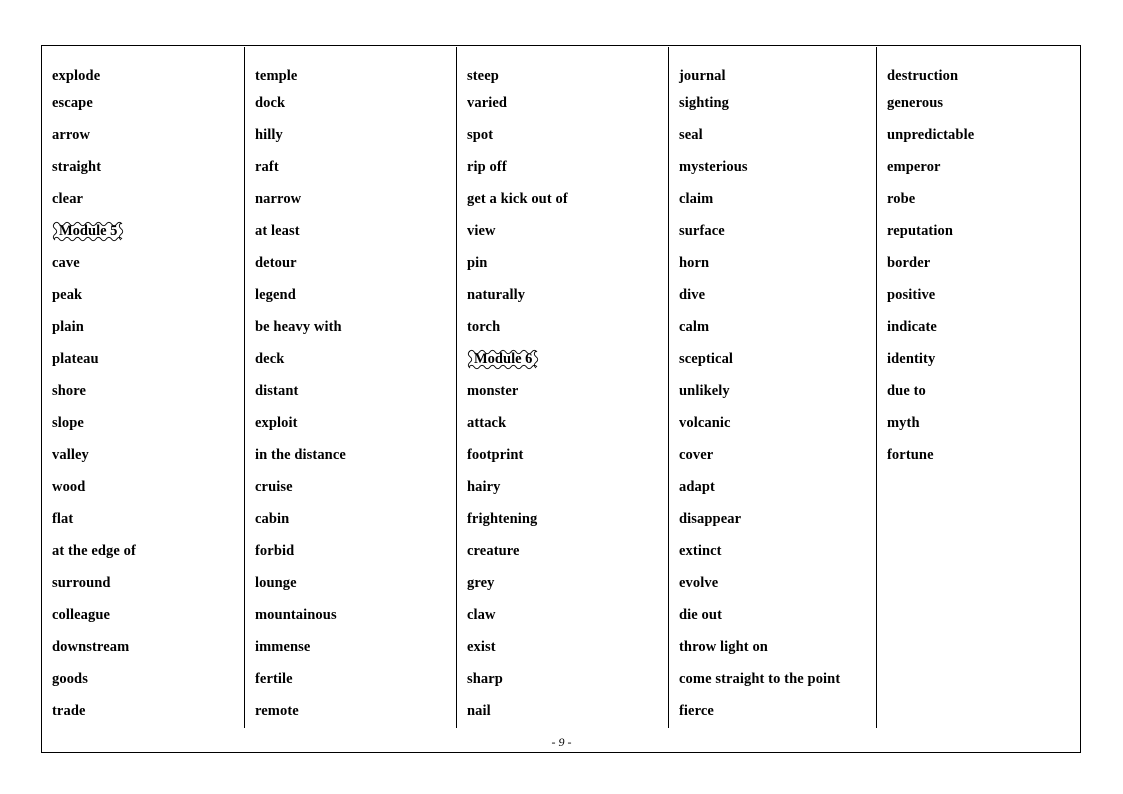  I want to click on vocabulary-word: nail, so click(479, 710).